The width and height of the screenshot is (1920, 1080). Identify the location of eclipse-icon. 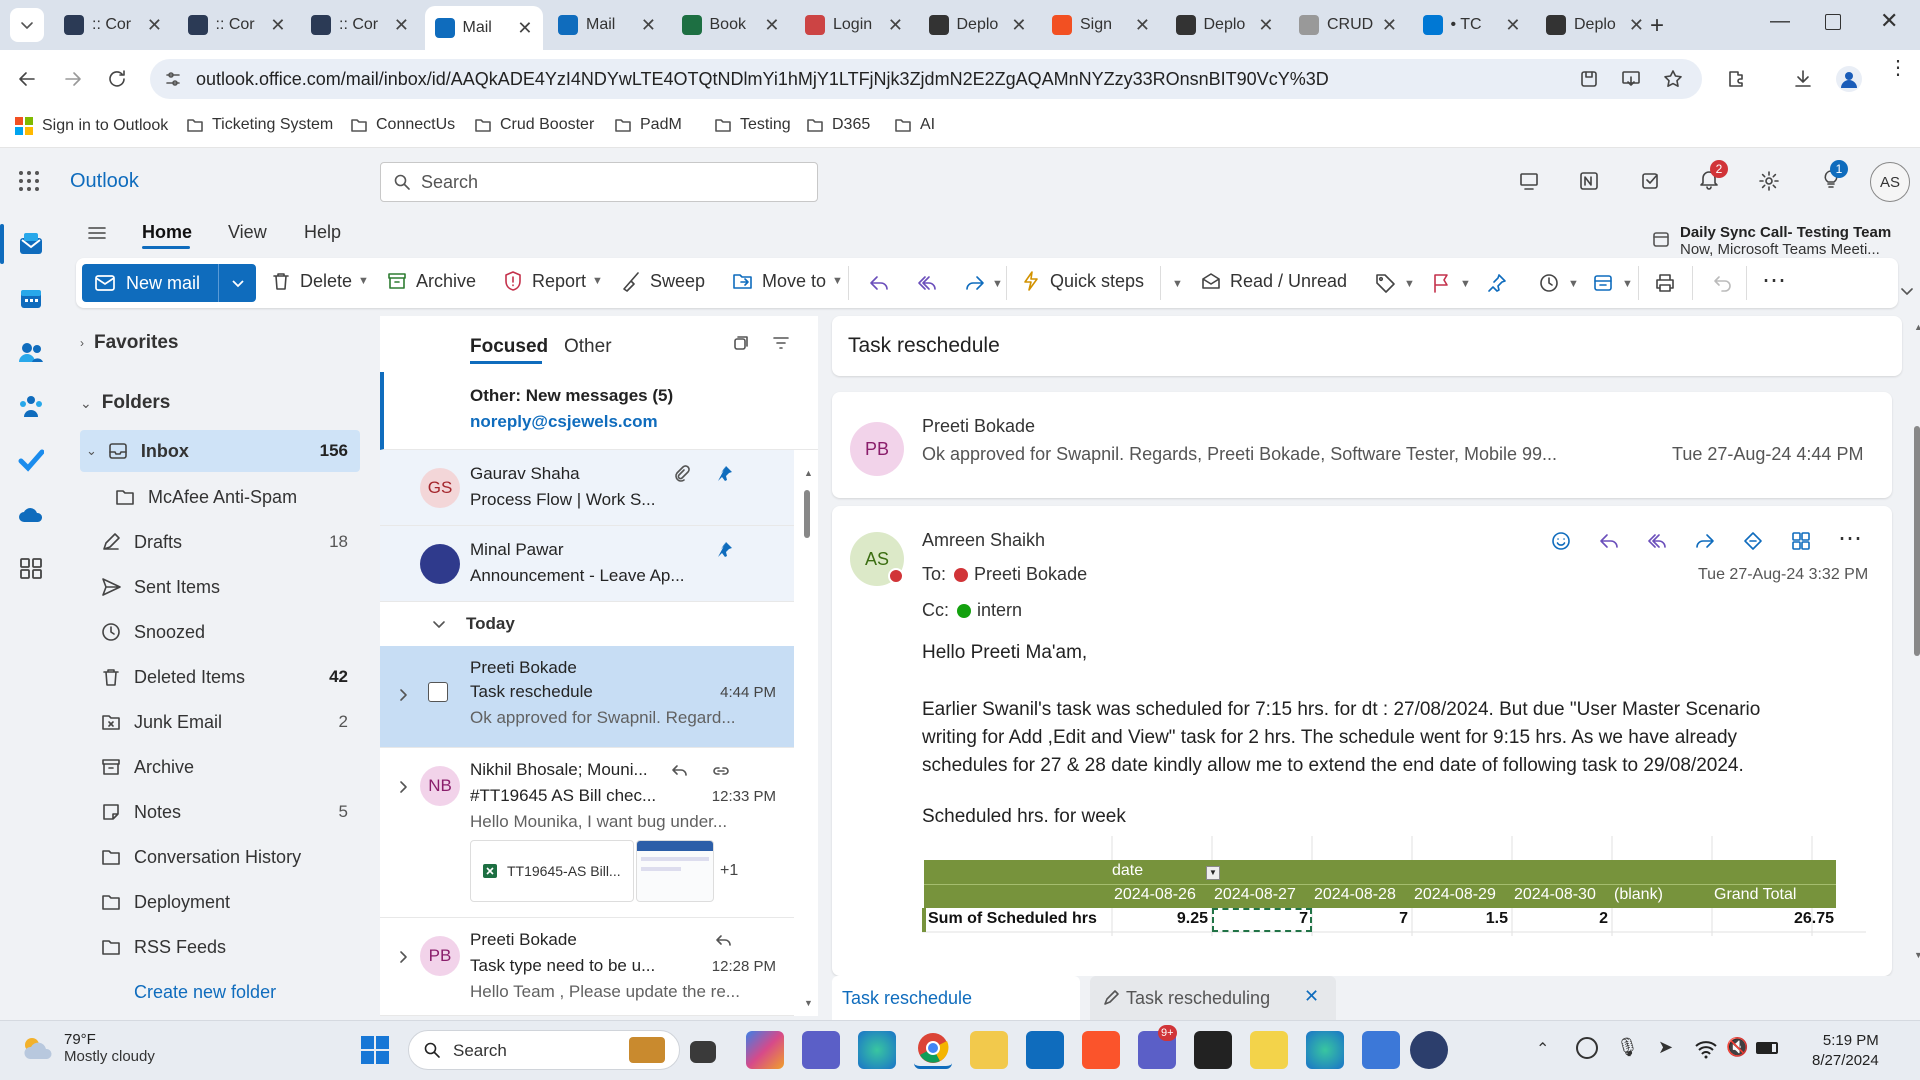
(1429, 1050).